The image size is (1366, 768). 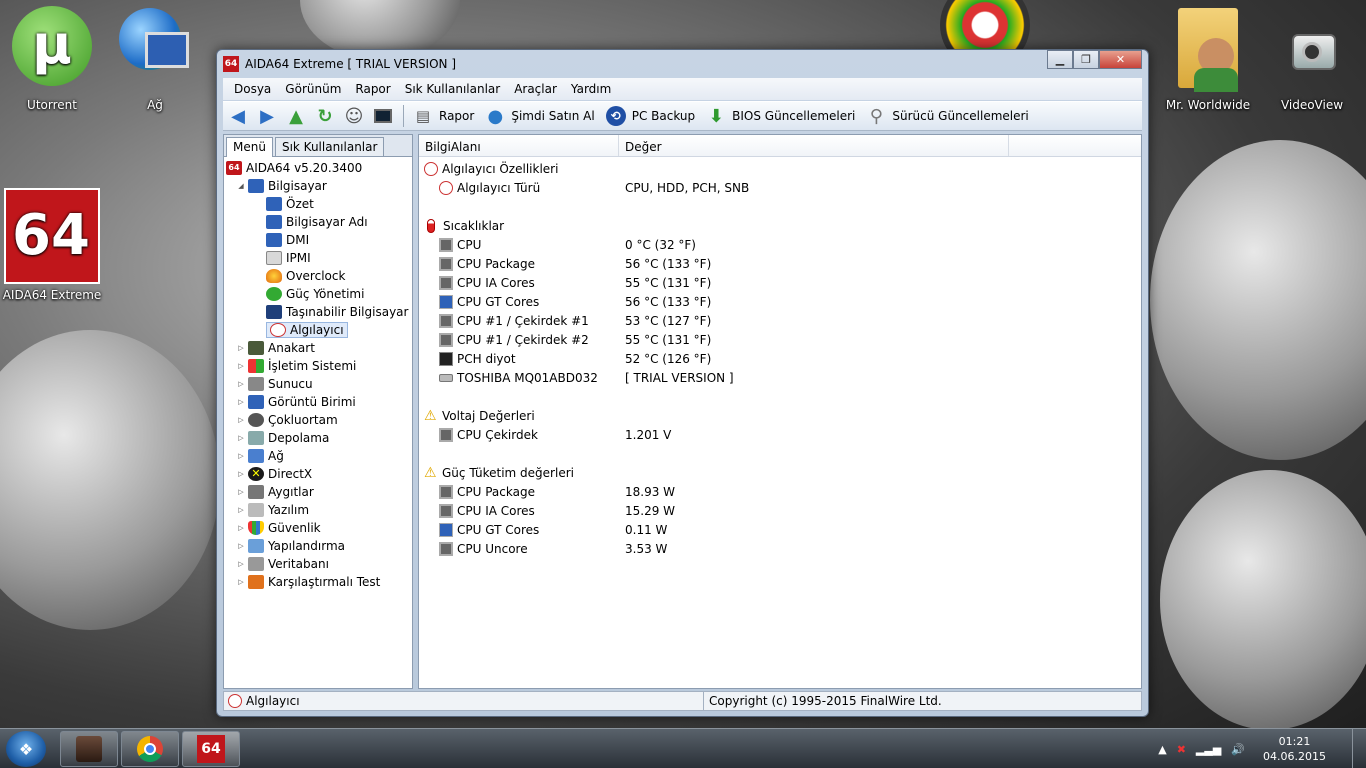 I want to click on list-item: CPU Uncore 3.53 W, so click(x=780, y=548).